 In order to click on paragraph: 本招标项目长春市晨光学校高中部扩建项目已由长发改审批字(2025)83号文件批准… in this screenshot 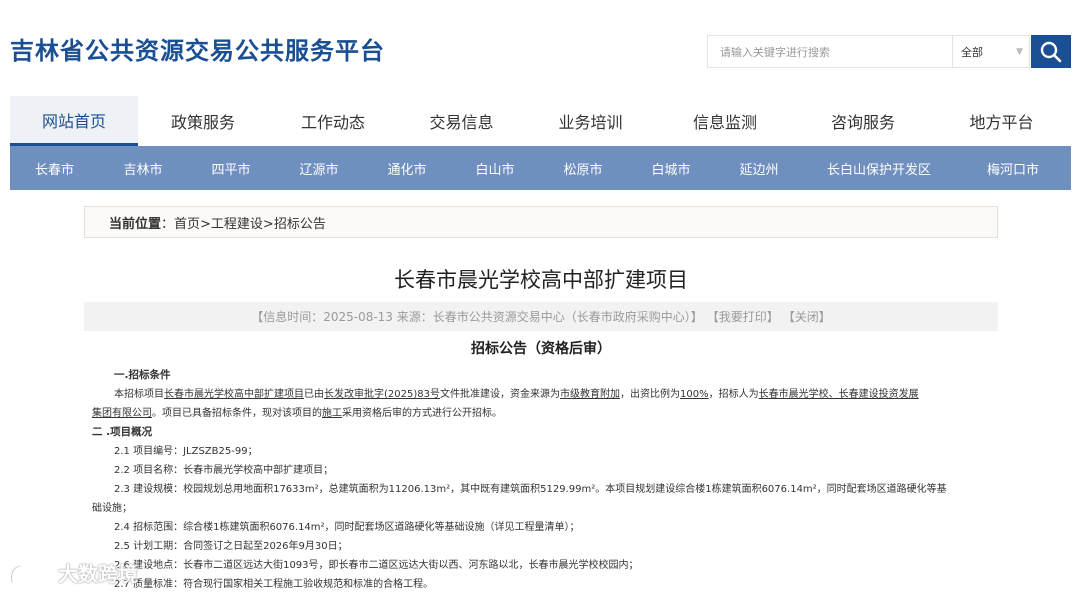, I will do `click(541, 404)`.